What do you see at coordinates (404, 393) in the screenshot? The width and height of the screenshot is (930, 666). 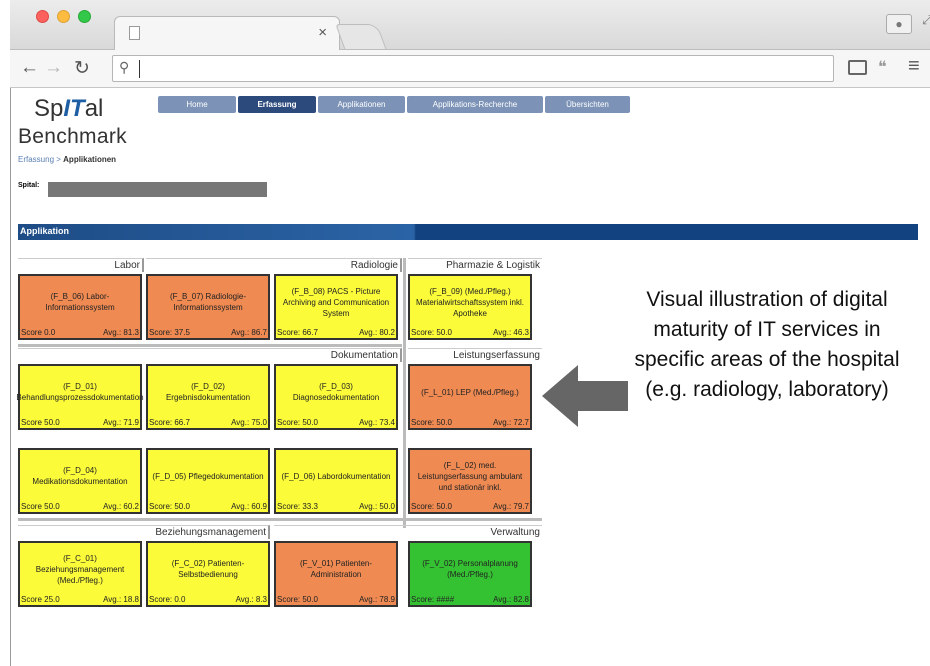 I see `column-divider` at bounding box center [404, 393].